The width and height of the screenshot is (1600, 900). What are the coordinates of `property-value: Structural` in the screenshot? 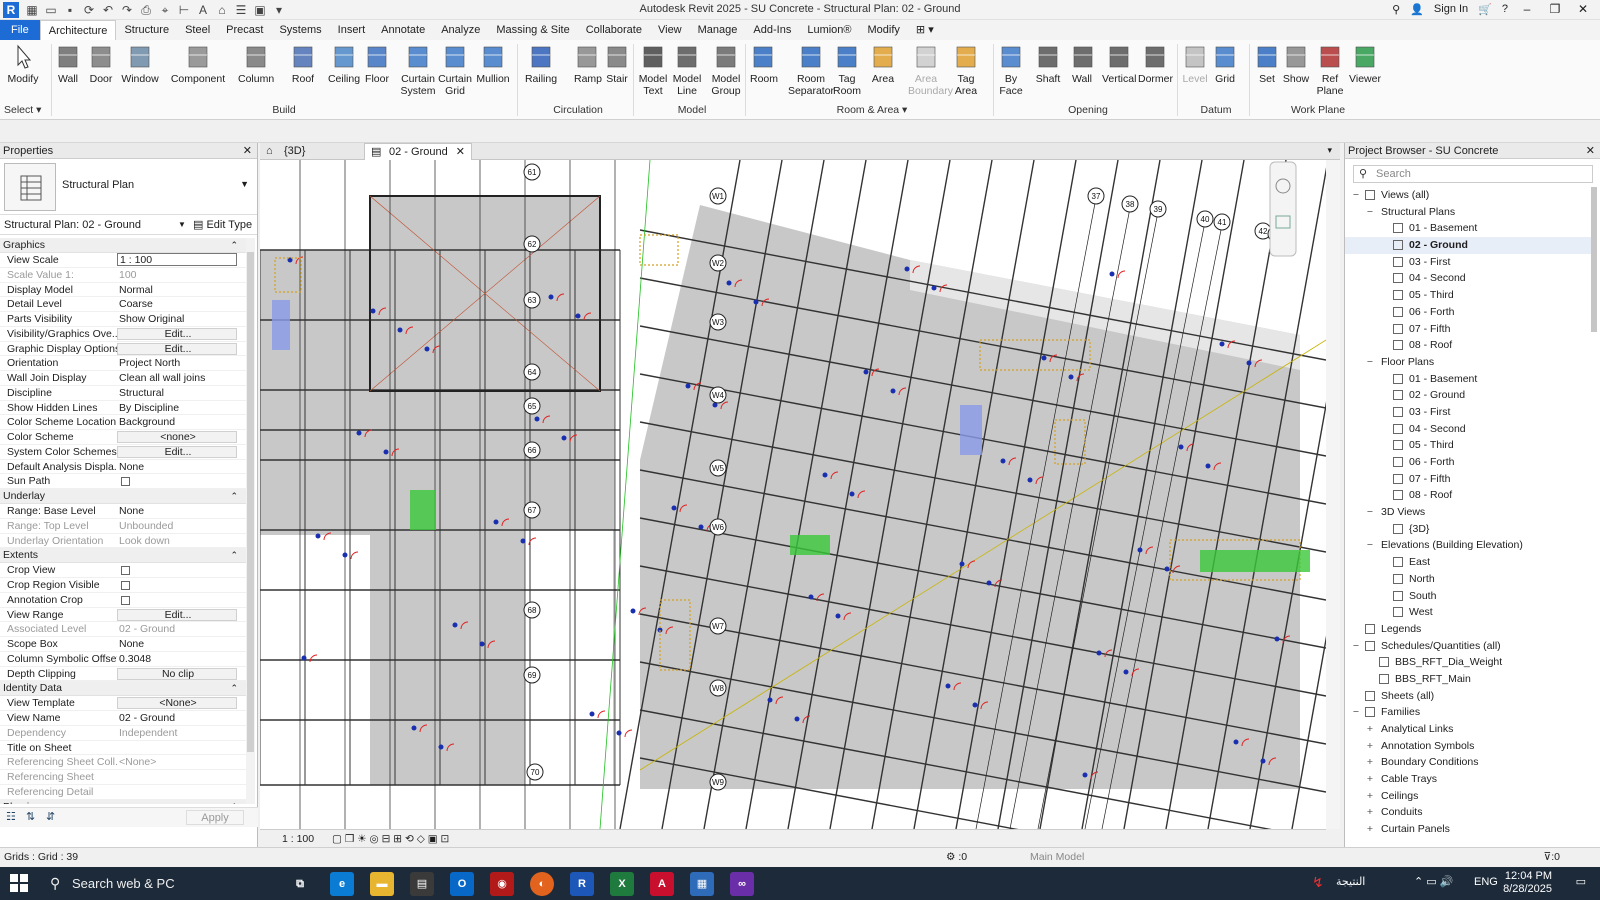 It's located at (177, 393).